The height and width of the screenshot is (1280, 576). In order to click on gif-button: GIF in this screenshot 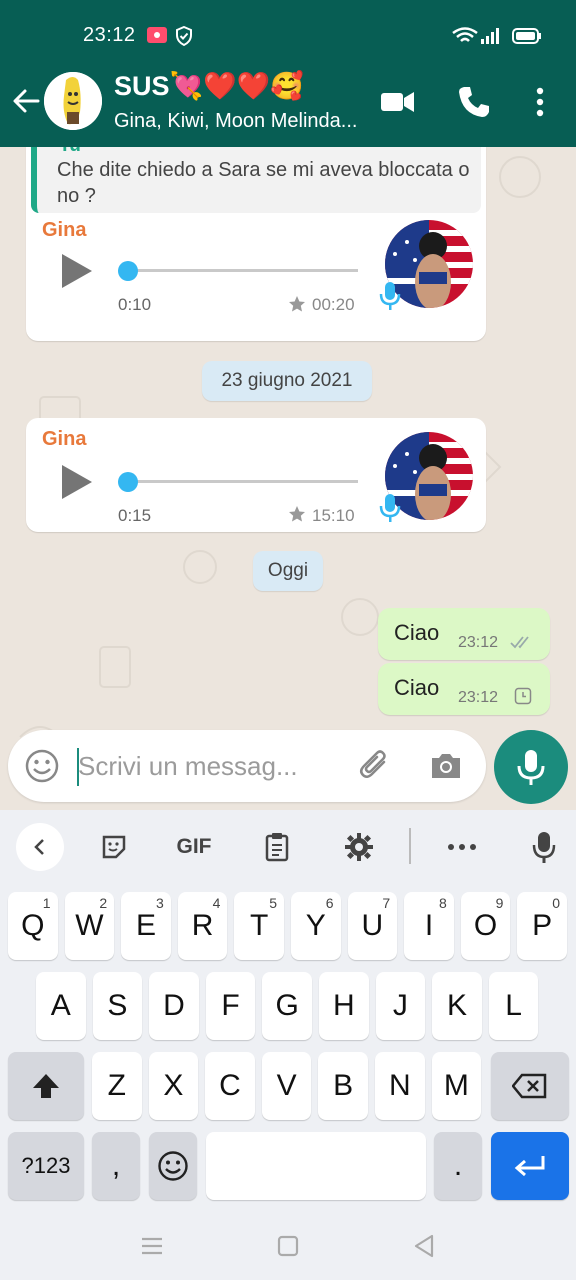, I will do `click(194, 847)`.